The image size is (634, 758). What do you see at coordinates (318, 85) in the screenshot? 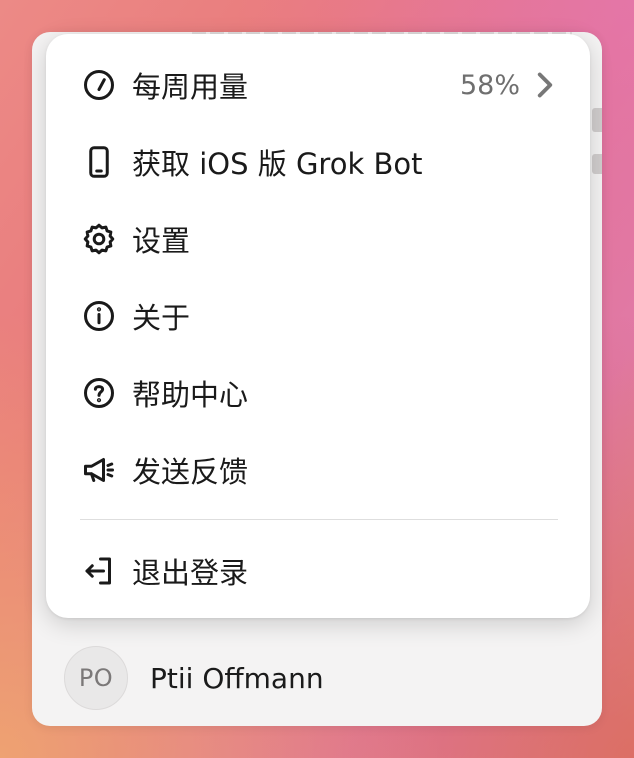
I see `menu-item-weekly-usage: 每周用量 58%` at bounding box center [318, 85].